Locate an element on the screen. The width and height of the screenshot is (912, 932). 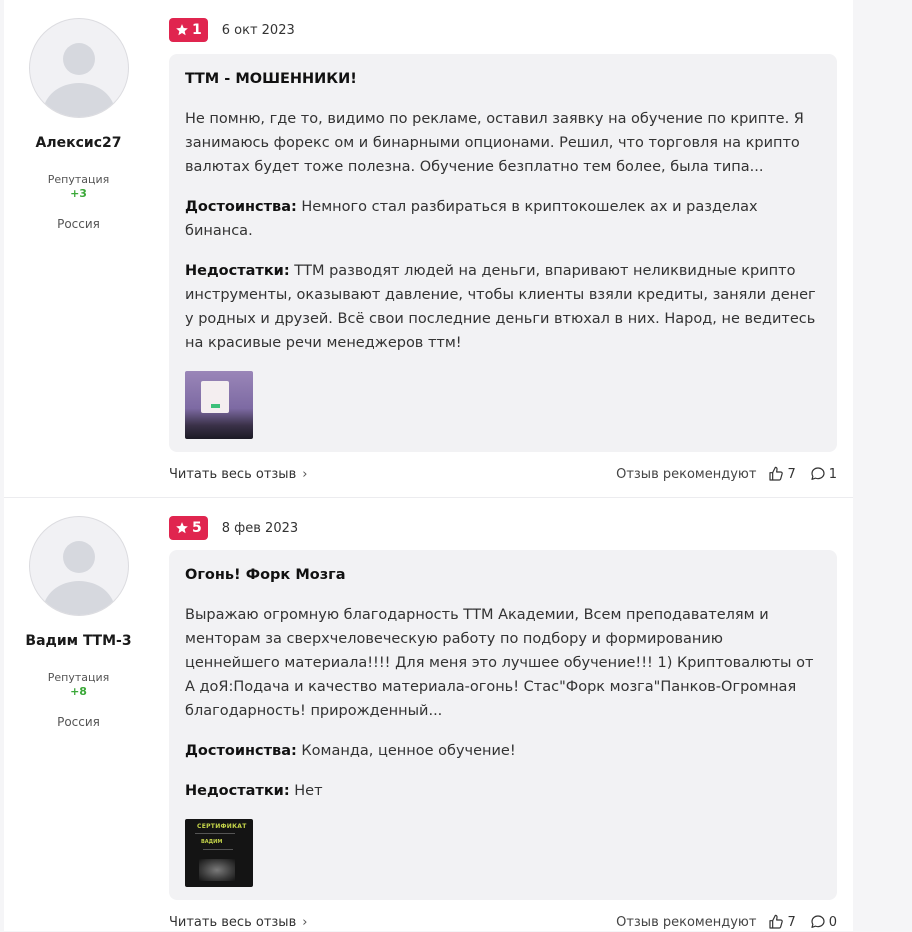
pros-text: Команда, ценное обучение! is located at coordinates (406, 751).